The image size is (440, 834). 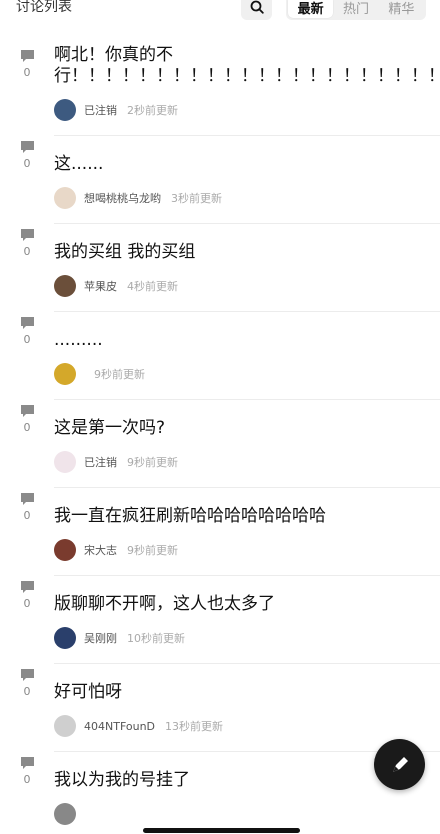 What do you see at coordinates (247, 374) in the screenshot?
I see `post-meta: 9秒前更新` at bounding box center [247, 374].